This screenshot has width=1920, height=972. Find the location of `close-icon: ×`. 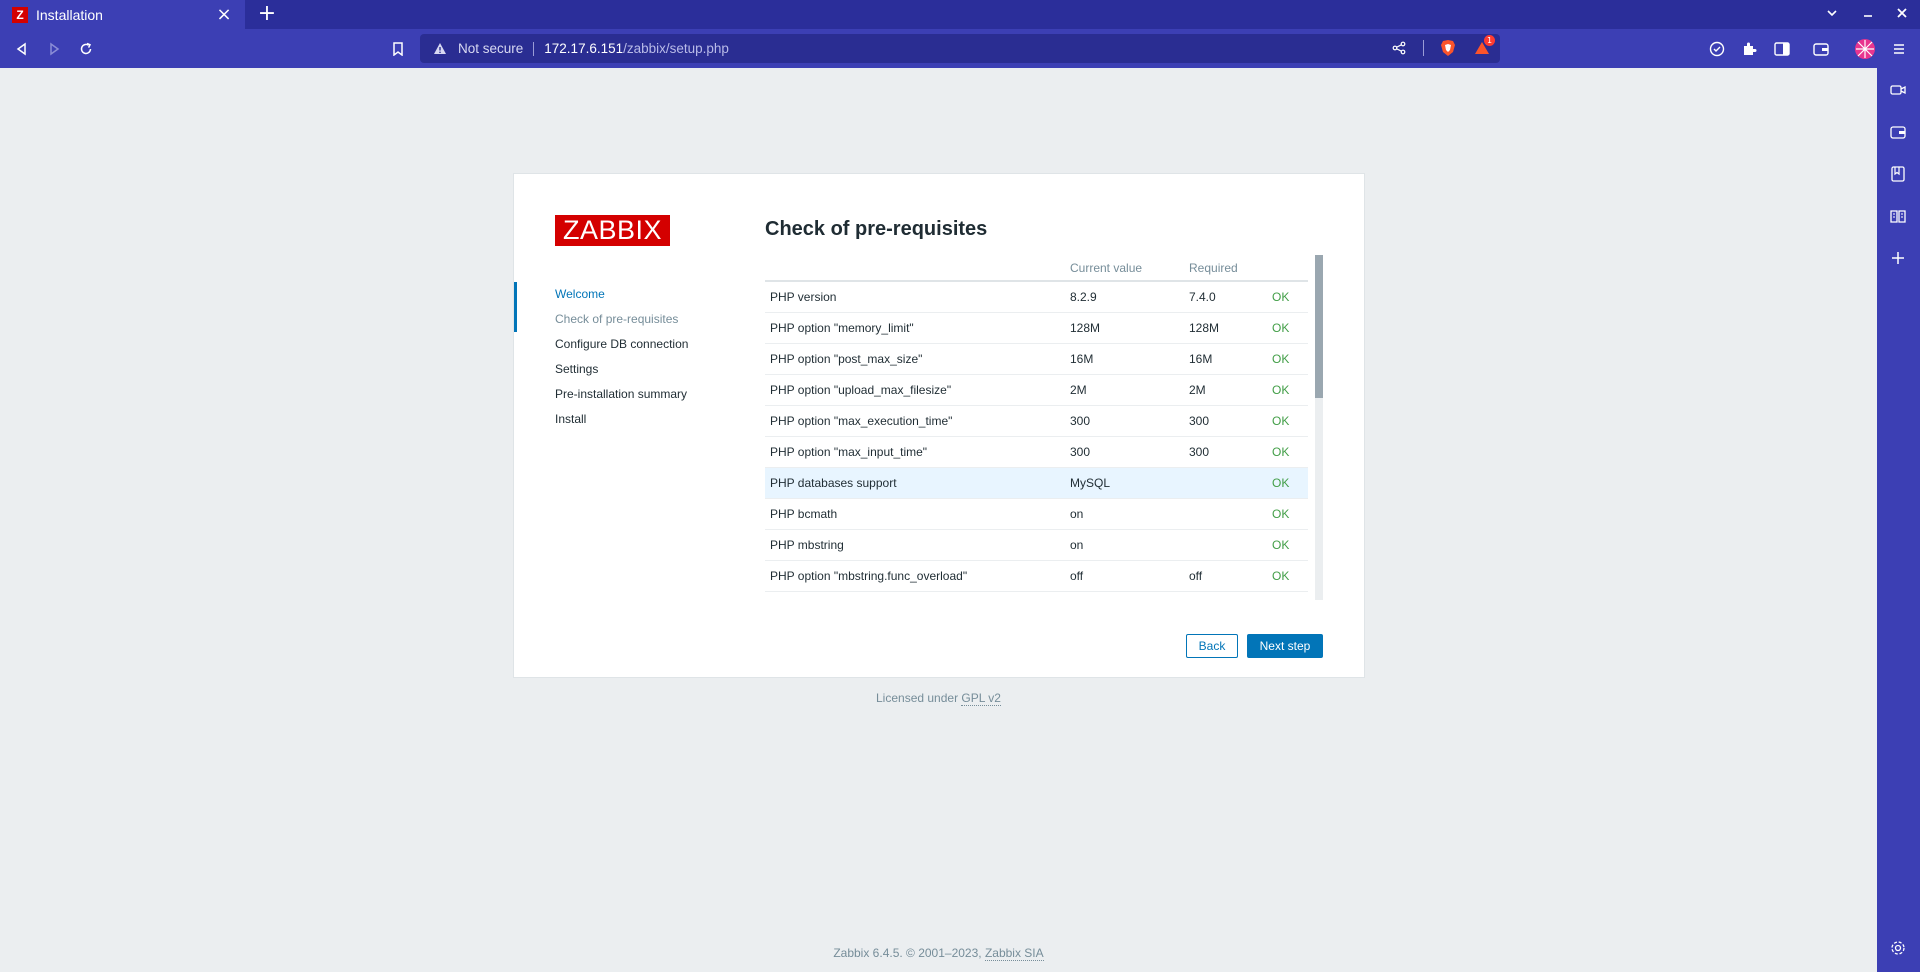

close-icon: × is located at coordinates (224, 14).